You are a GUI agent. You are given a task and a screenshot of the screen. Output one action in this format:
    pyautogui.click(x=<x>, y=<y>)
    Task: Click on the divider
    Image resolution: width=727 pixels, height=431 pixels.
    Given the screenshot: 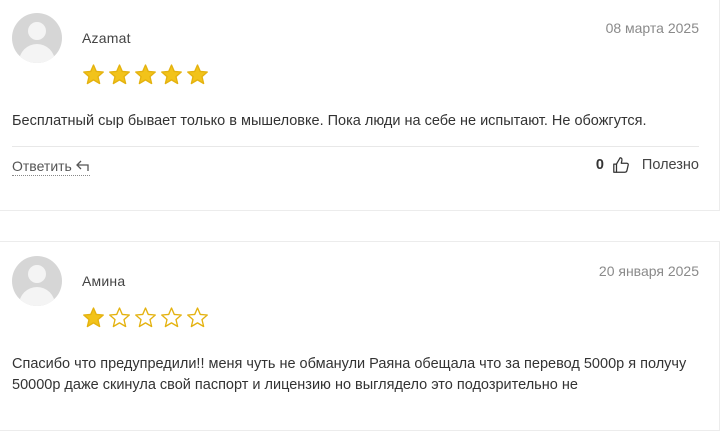 What is the action you would take?
    pyautogui.click(x=355, y=146)
    